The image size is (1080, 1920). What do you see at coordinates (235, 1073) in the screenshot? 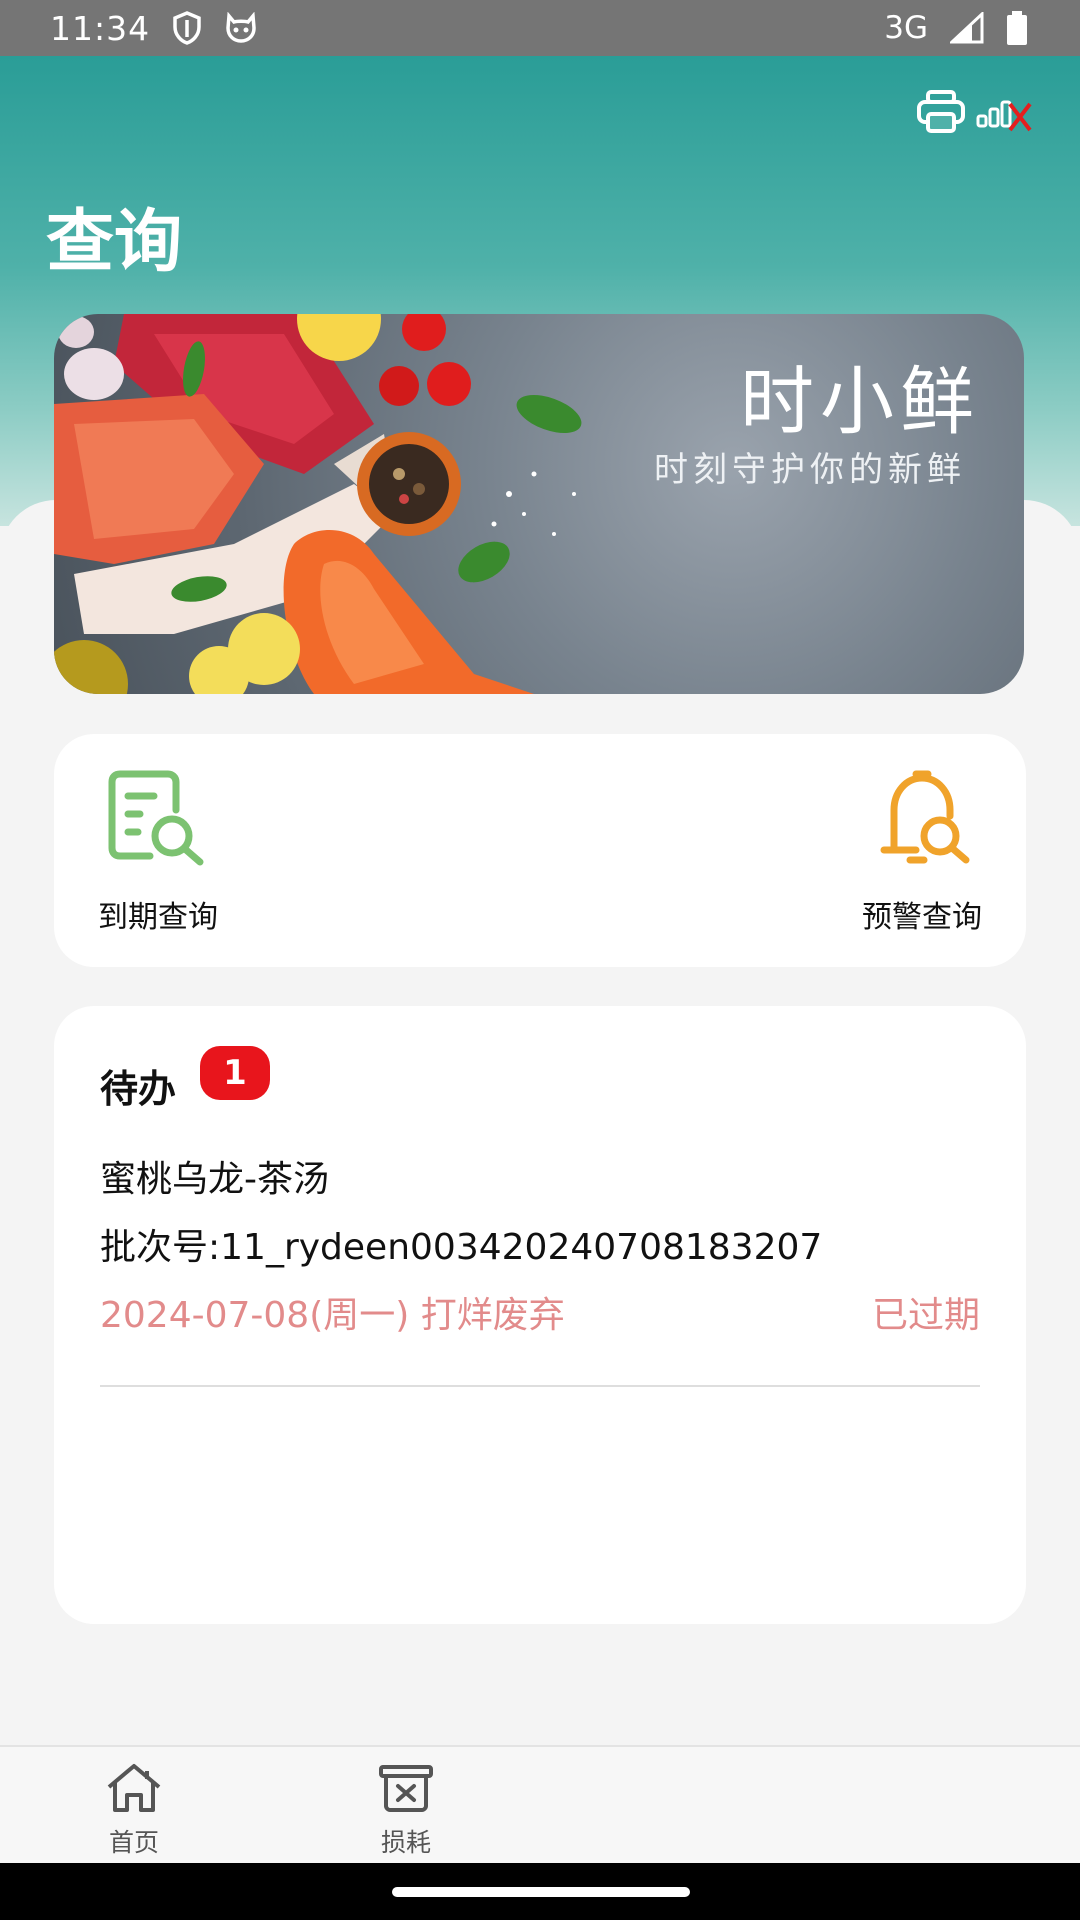
I see `todo-count-badge: 1` at bounding box center [235, 1073].